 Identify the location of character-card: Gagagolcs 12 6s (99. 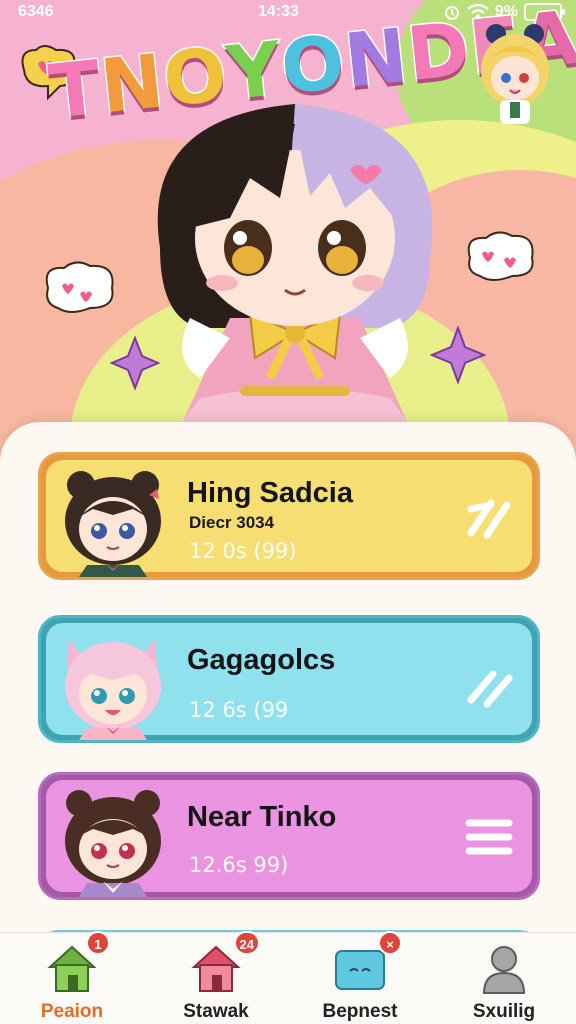
(289, 679).